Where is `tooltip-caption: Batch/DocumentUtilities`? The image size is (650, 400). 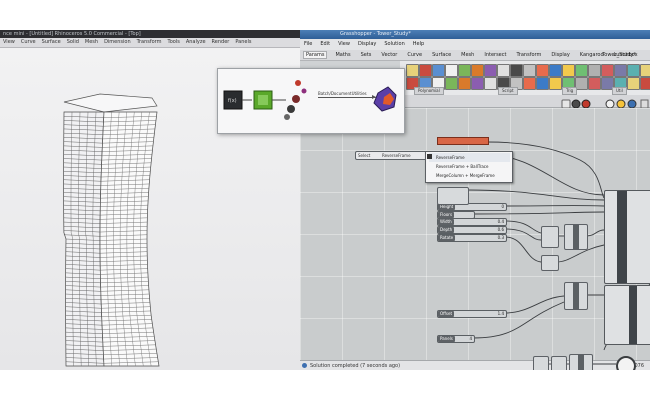 tooltip-caption: Batch/DocumentUtilities is located at coordinates (342, 93).